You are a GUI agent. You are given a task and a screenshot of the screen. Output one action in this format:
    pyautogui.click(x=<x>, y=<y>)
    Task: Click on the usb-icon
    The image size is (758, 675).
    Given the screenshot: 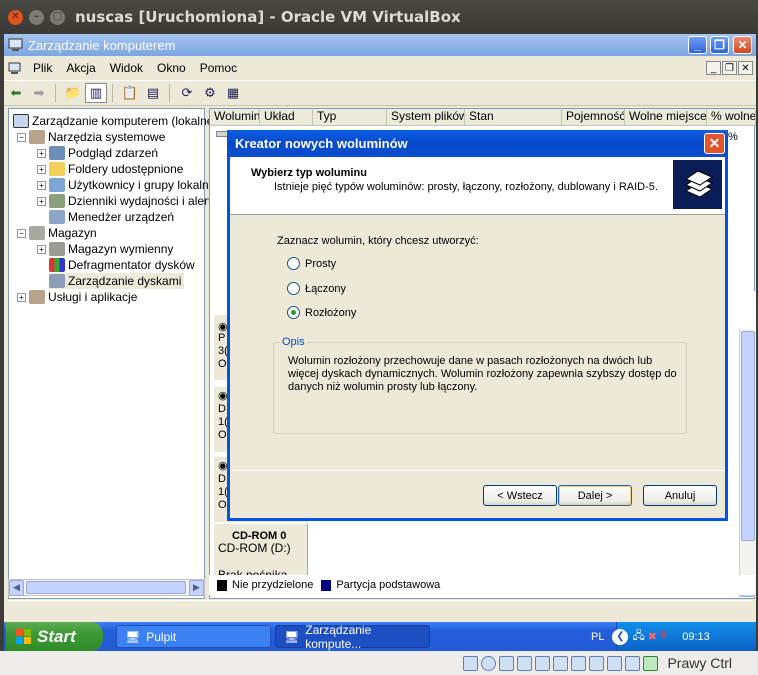 What is the action you would take?
    pyautogui.click(x=525, y=663)
    